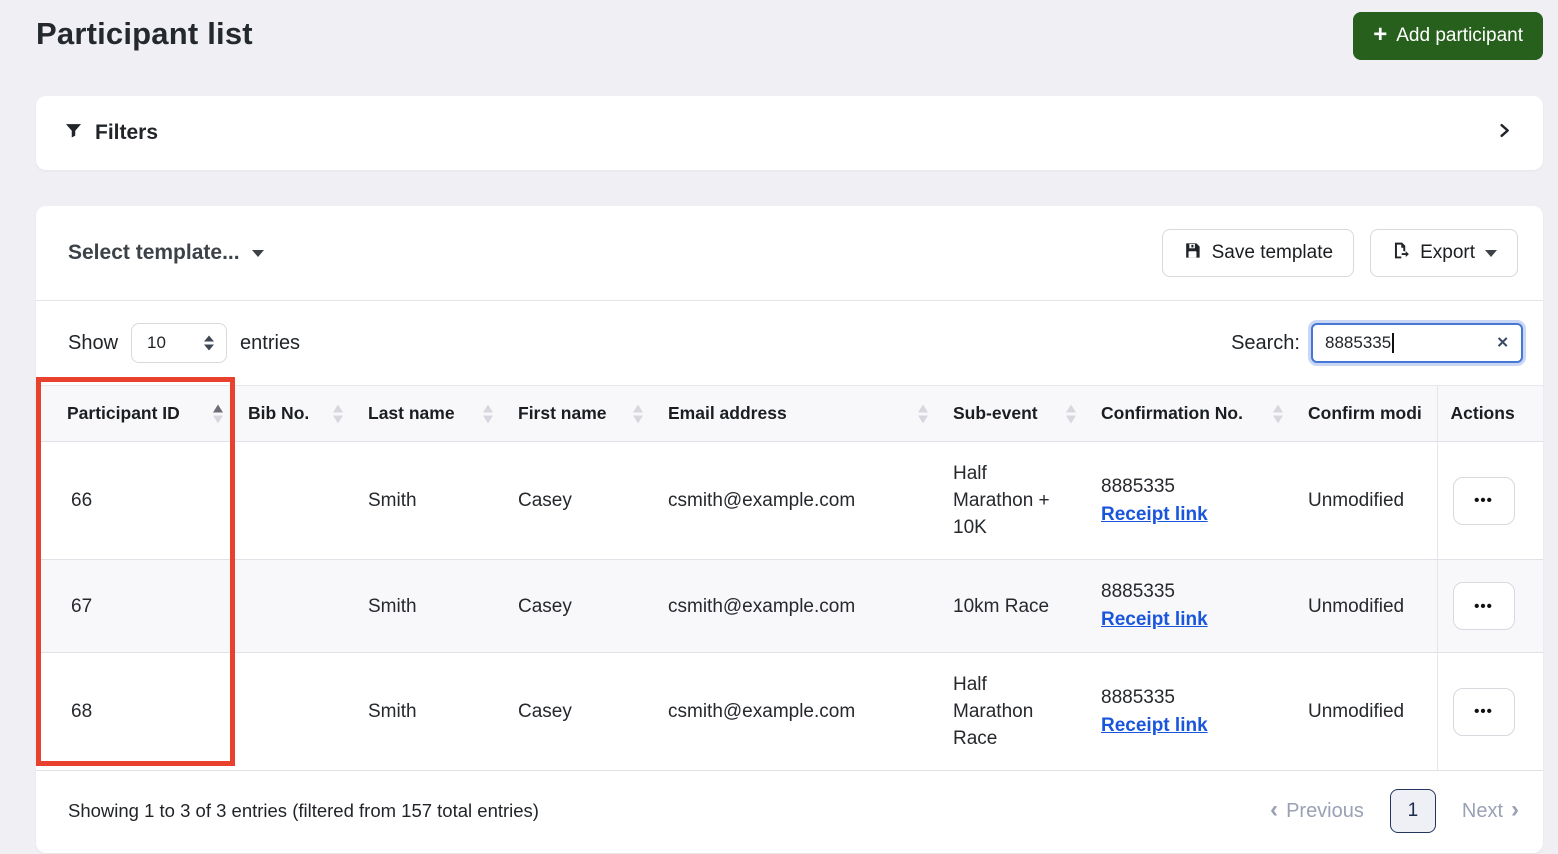  I want to click on previous-page-button: ‹ Previous, so click(1317, 809).